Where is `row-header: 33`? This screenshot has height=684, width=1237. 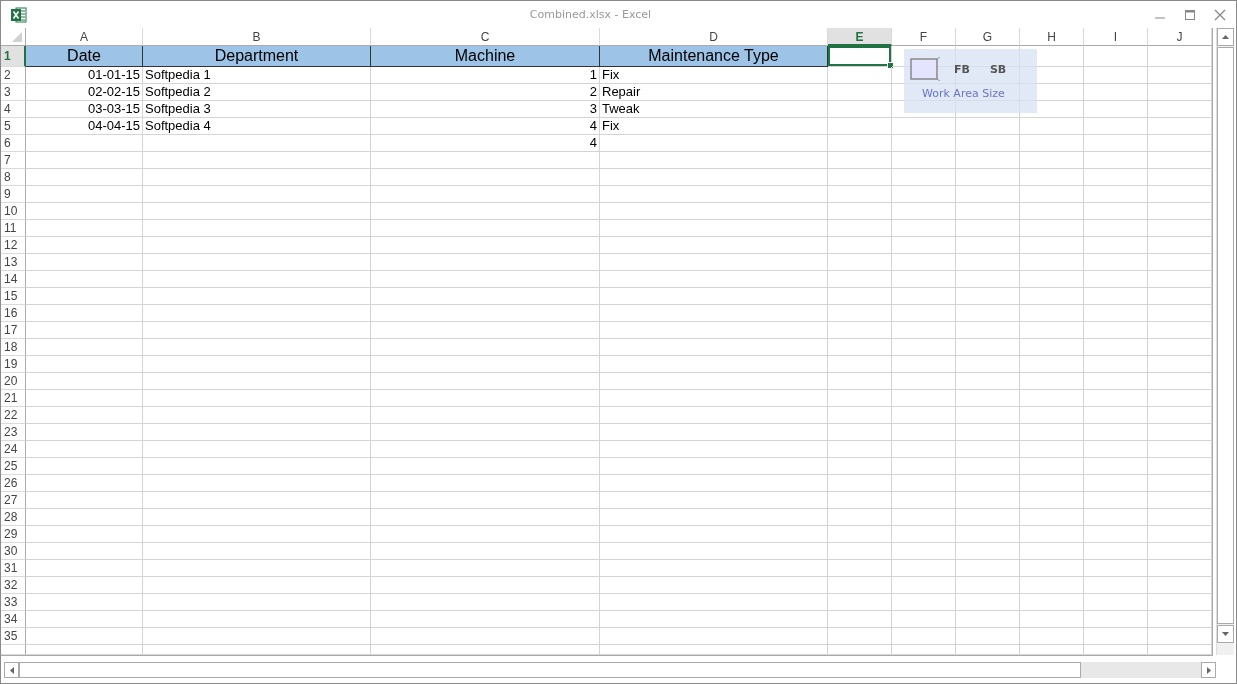
row-header: 33 is located at coordinates (13, 602).